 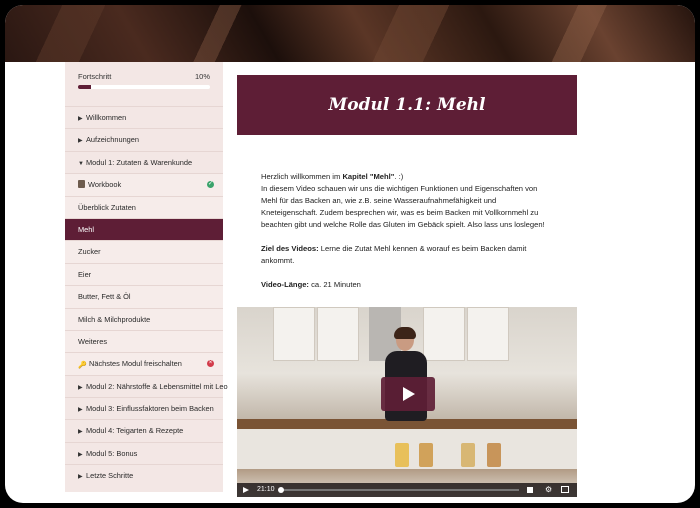 I want to click on sidebar-item: ▶ Letzte Schritte, so click(x=144, y=475).